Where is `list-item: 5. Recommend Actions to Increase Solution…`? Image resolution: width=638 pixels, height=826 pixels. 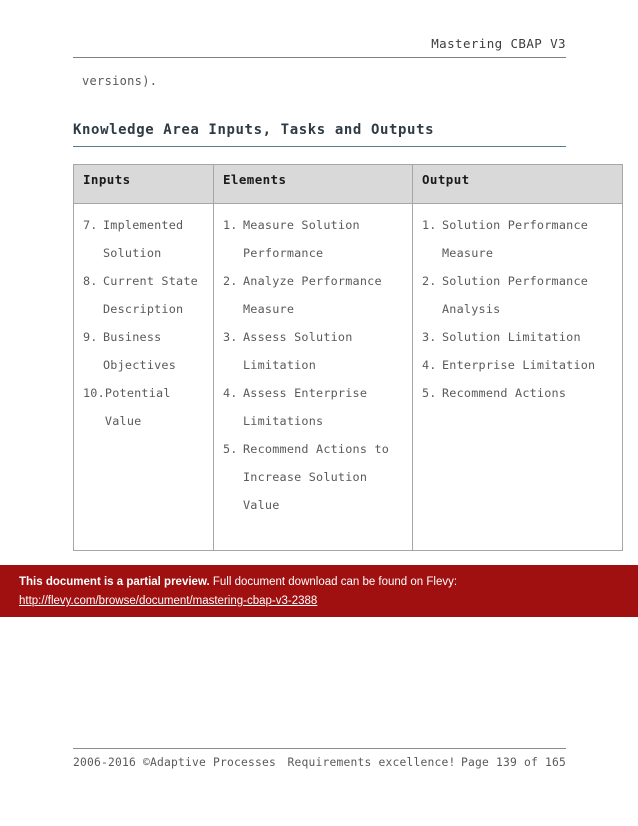
list-item: 5. Recommend Actions to Increase Solution… is located at coordinates (313, 477).